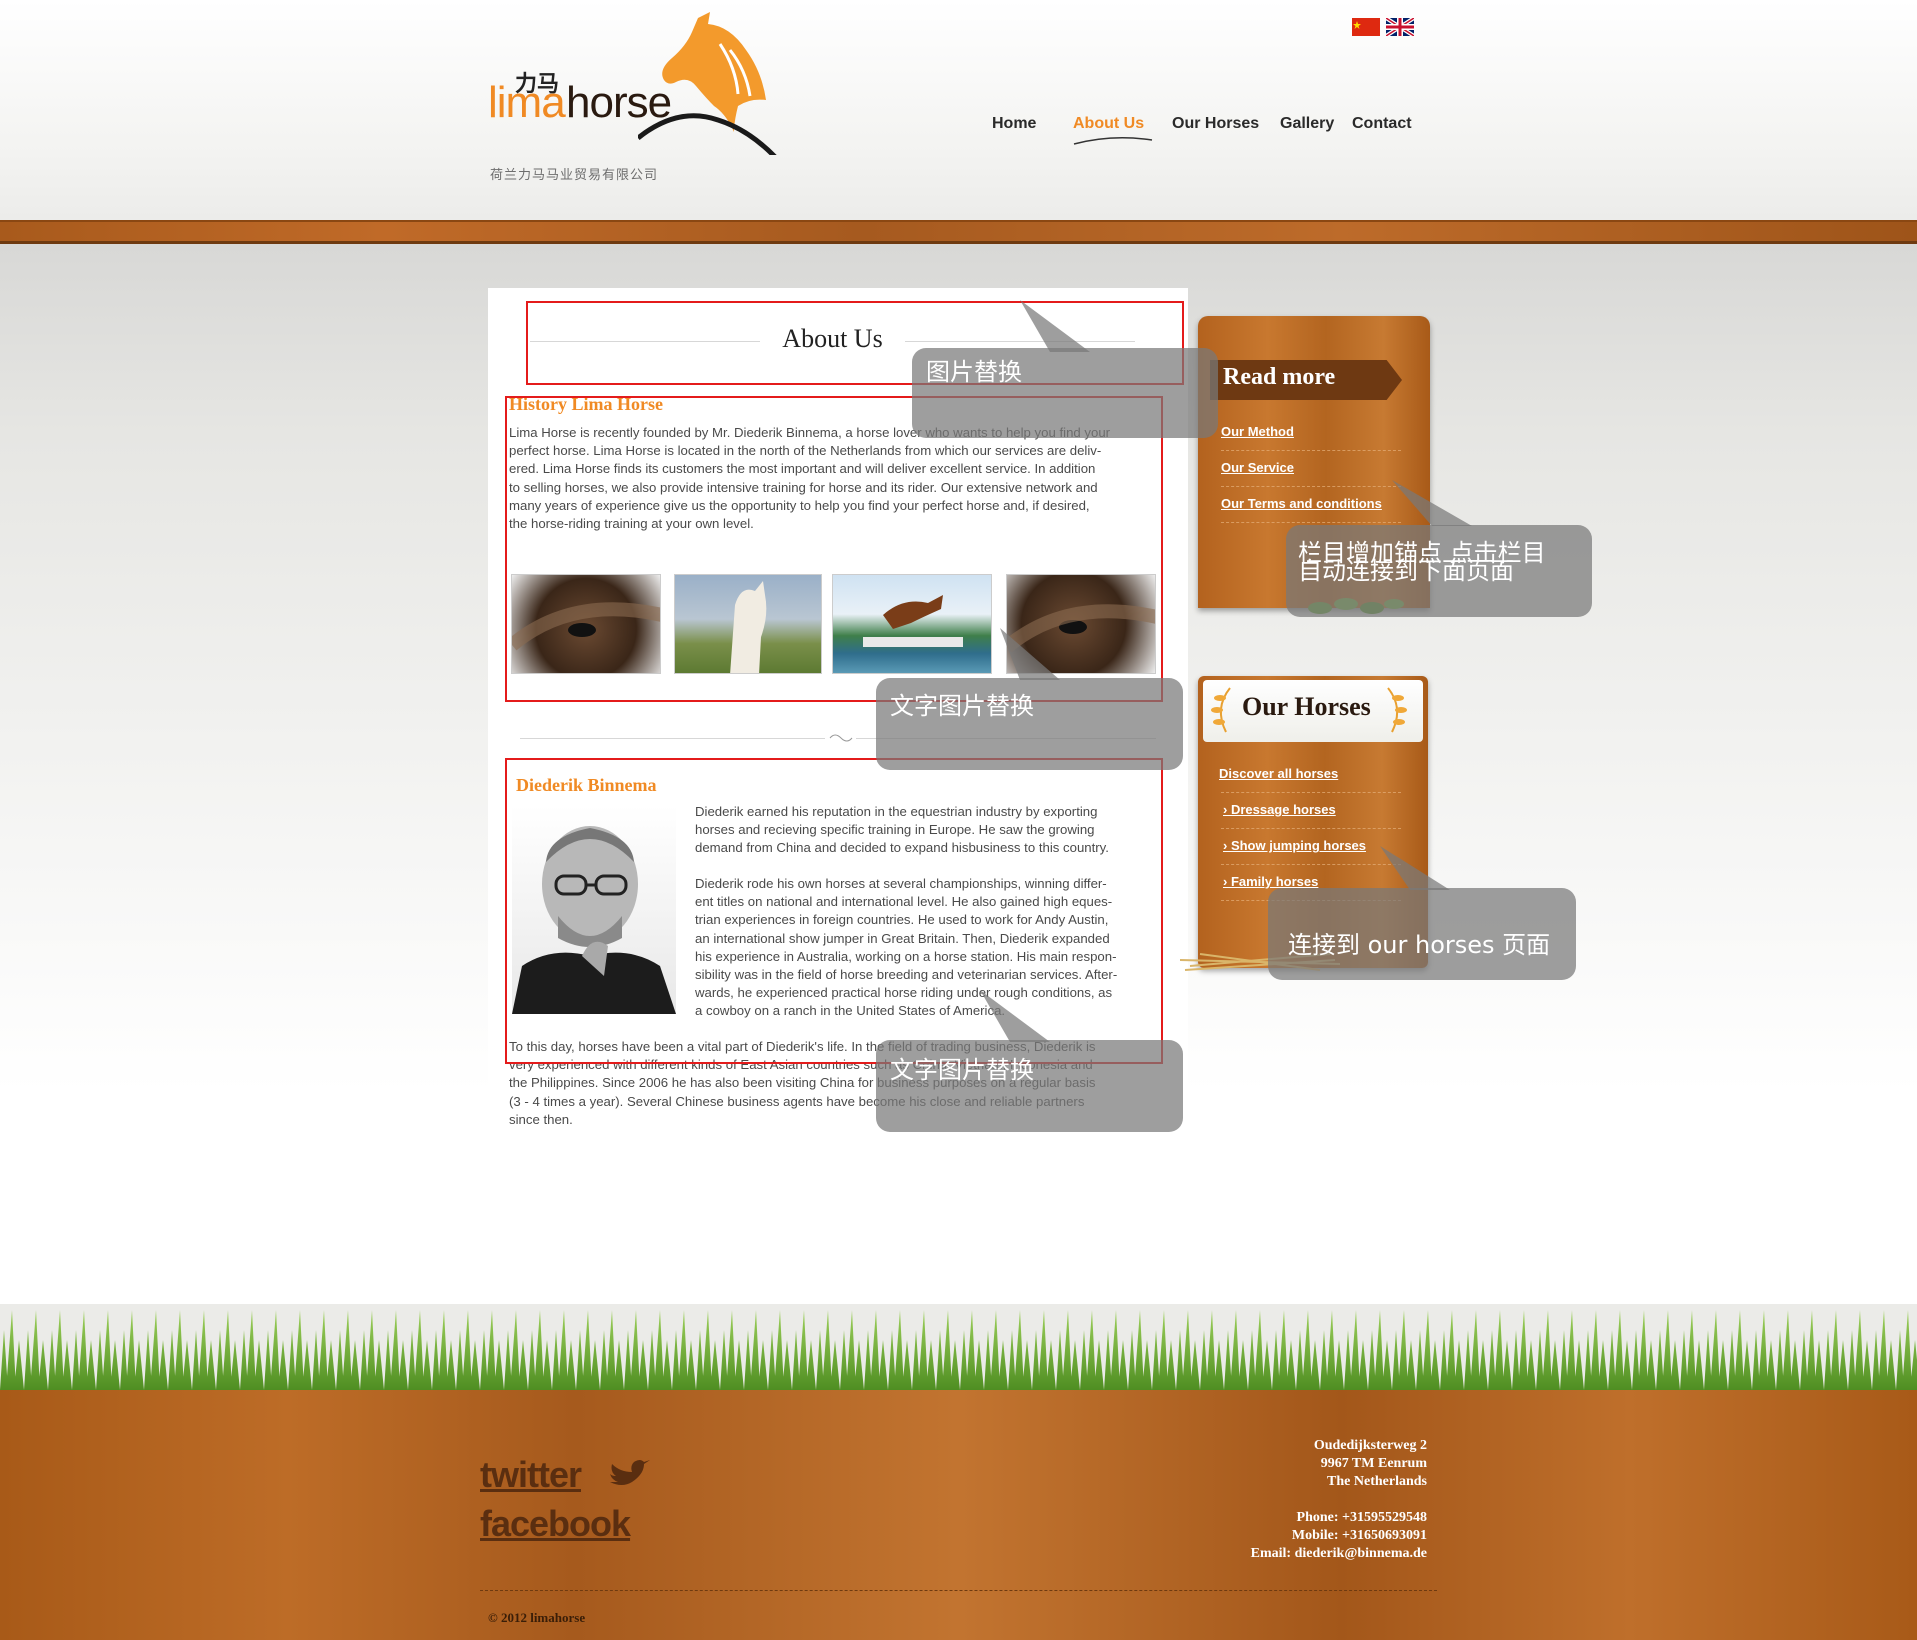 This screenshot has height=1640, width=1917. I want to click on callout-link-horses-text: 连接到 our horses 页面, so click(1419, 945).